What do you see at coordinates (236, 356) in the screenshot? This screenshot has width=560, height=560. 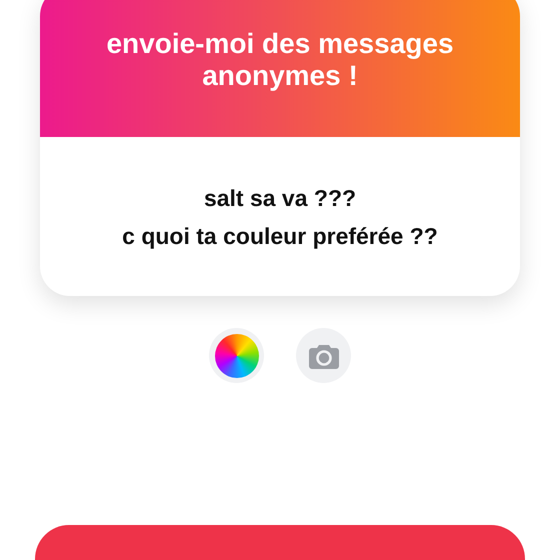 I see `color-wheel-icon` at bounding box center [236, 356].